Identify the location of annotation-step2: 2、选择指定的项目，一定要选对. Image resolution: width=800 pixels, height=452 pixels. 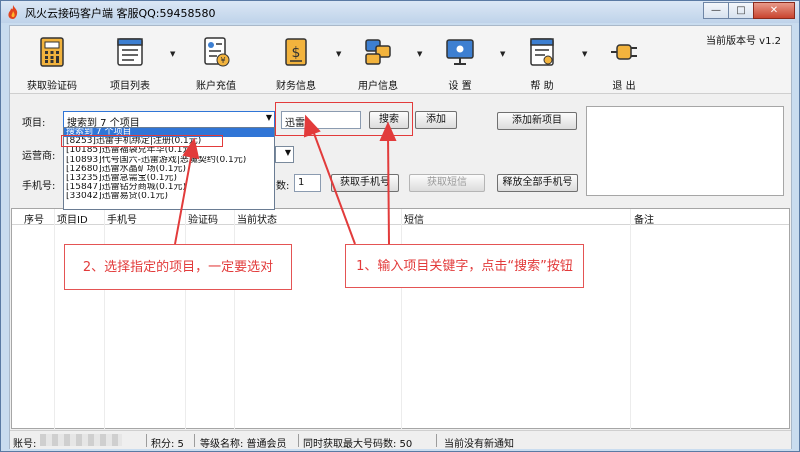
(178, 267).